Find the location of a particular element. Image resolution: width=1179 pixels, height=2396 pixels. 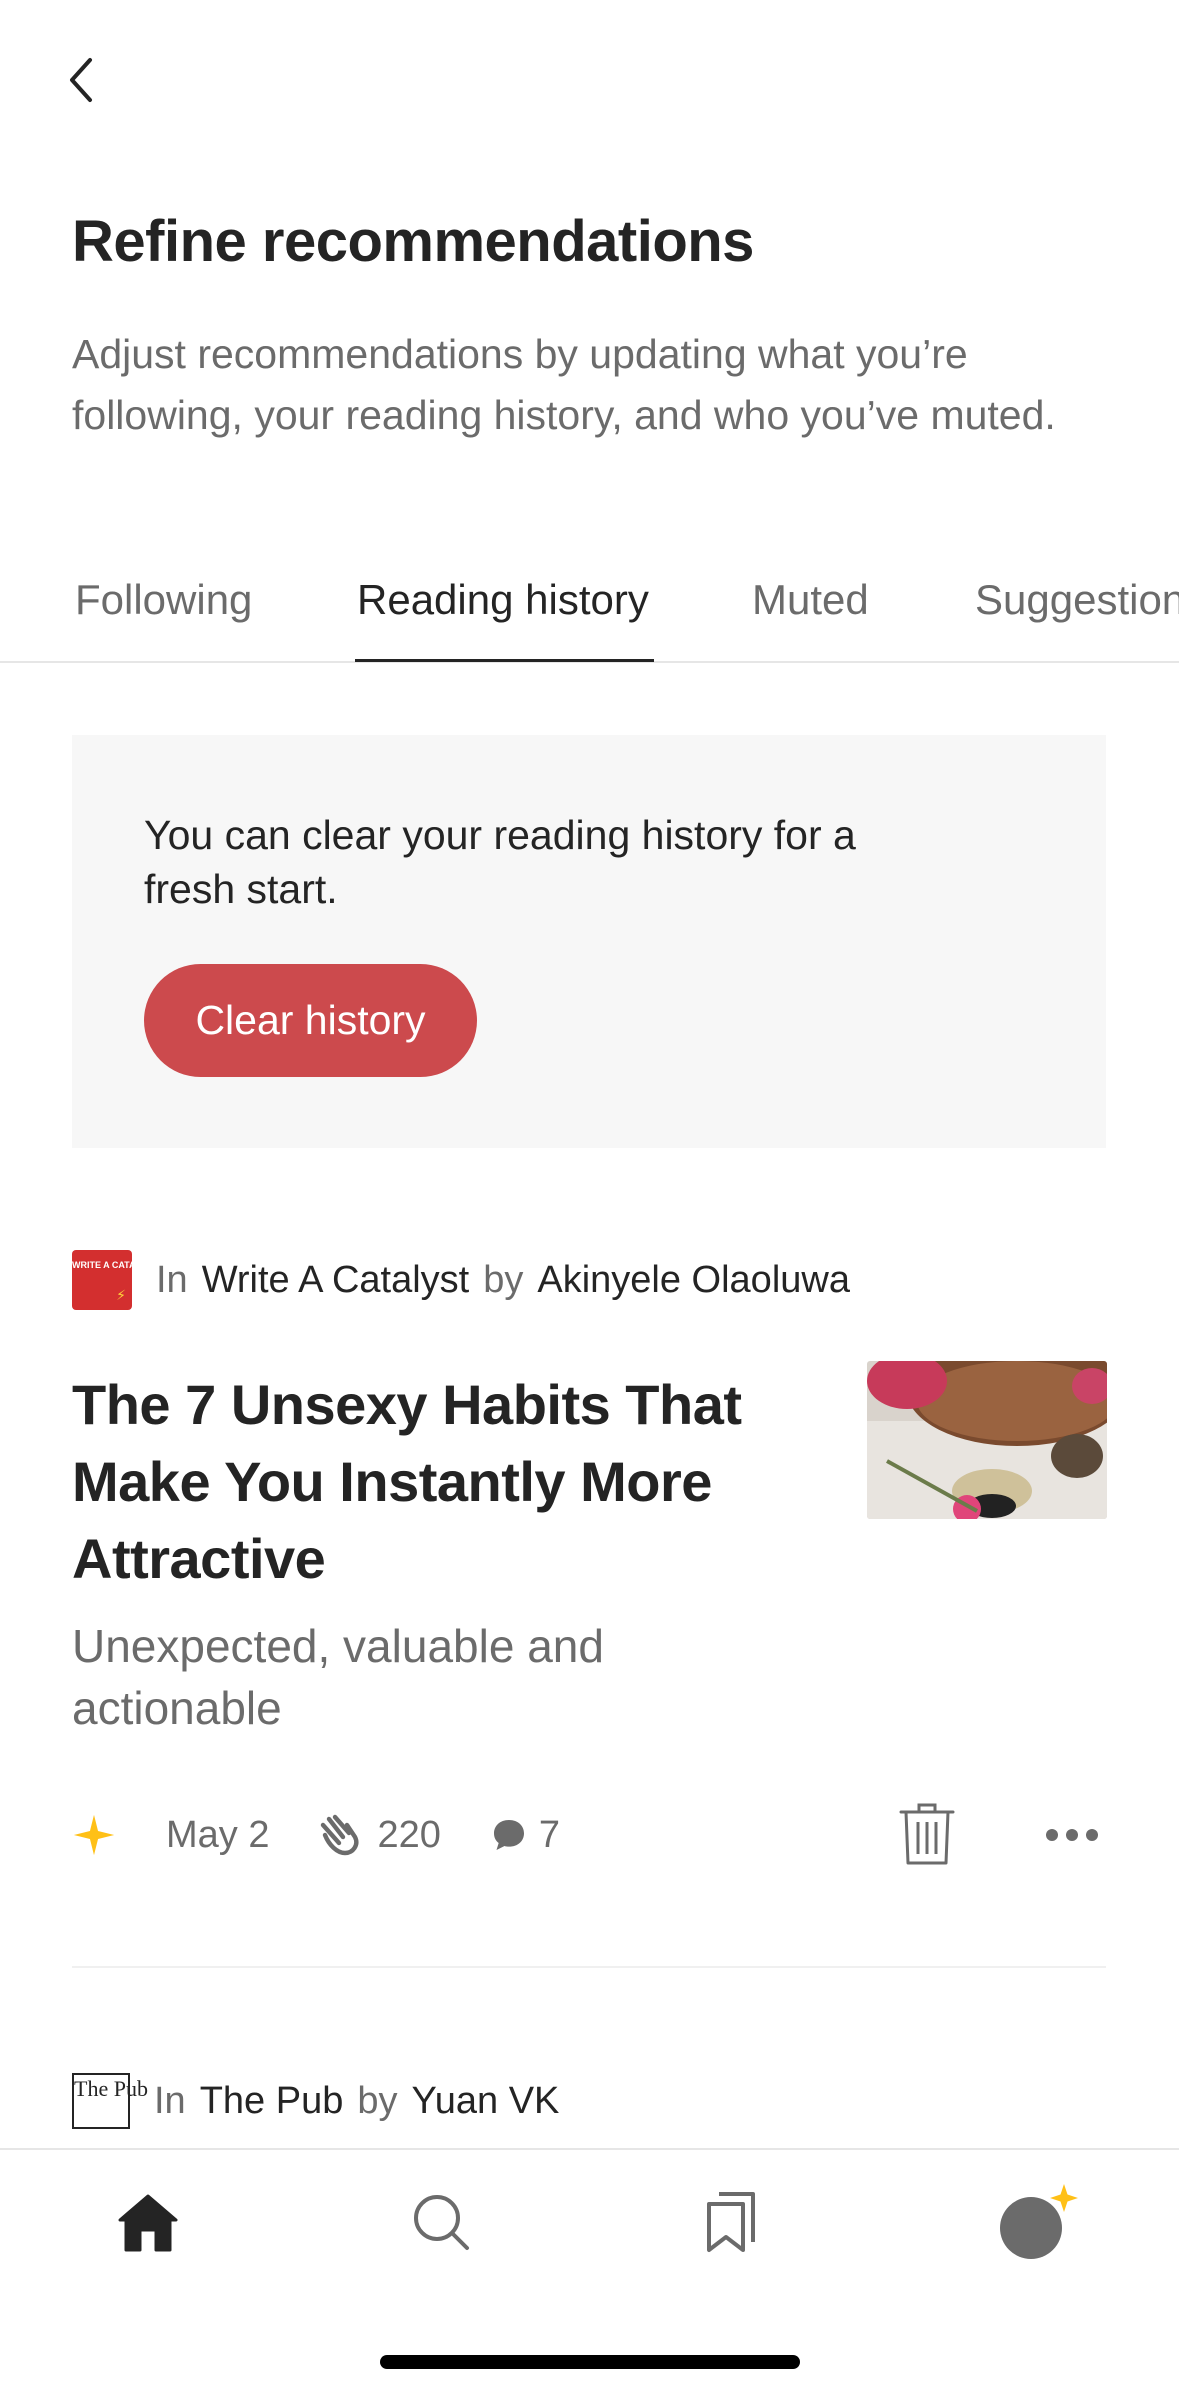

nav-home is located at coordinates (148, 2224).